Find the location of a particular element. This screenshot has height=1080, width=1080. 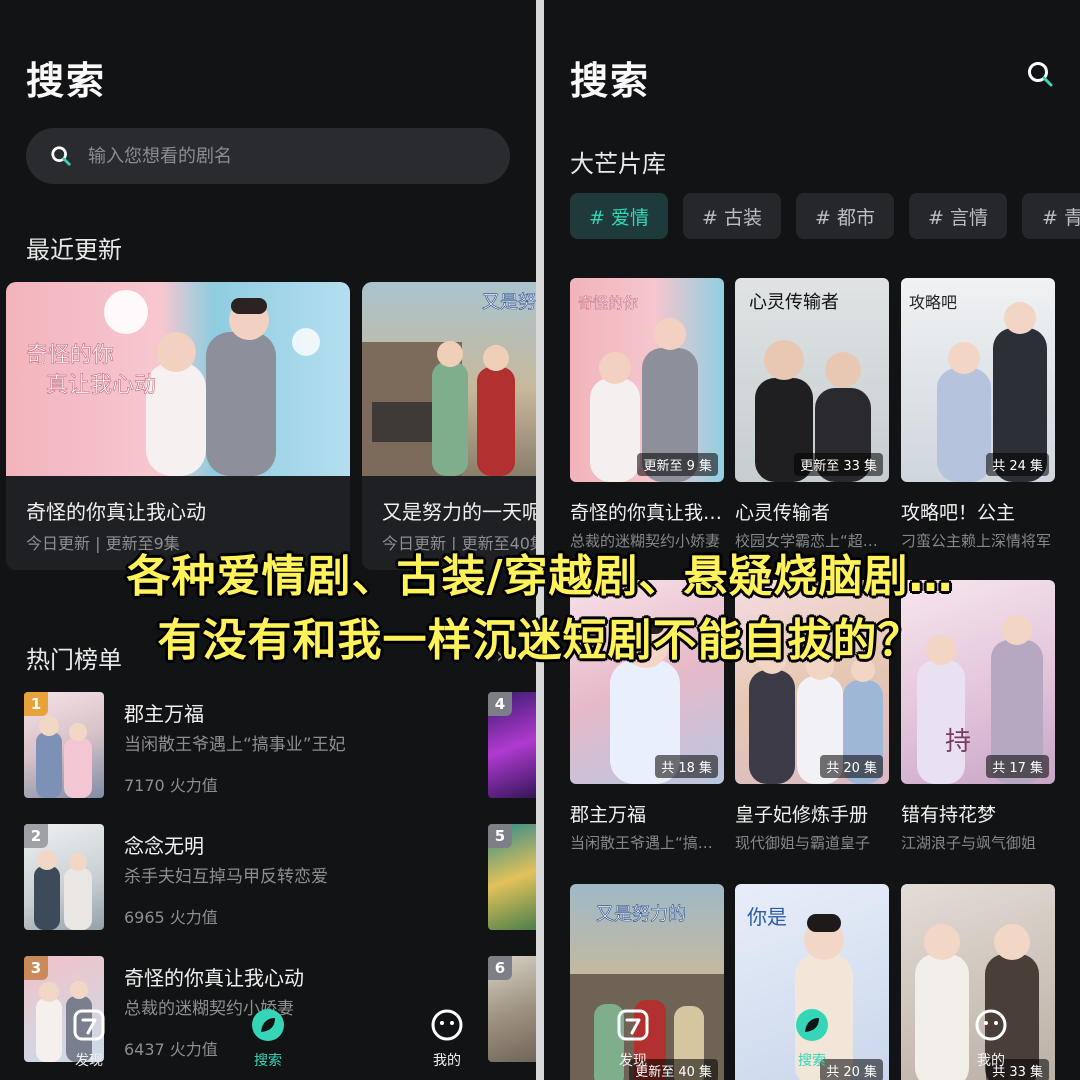

svg-text: 心灵传输者 is located at coordinates (794, 302).